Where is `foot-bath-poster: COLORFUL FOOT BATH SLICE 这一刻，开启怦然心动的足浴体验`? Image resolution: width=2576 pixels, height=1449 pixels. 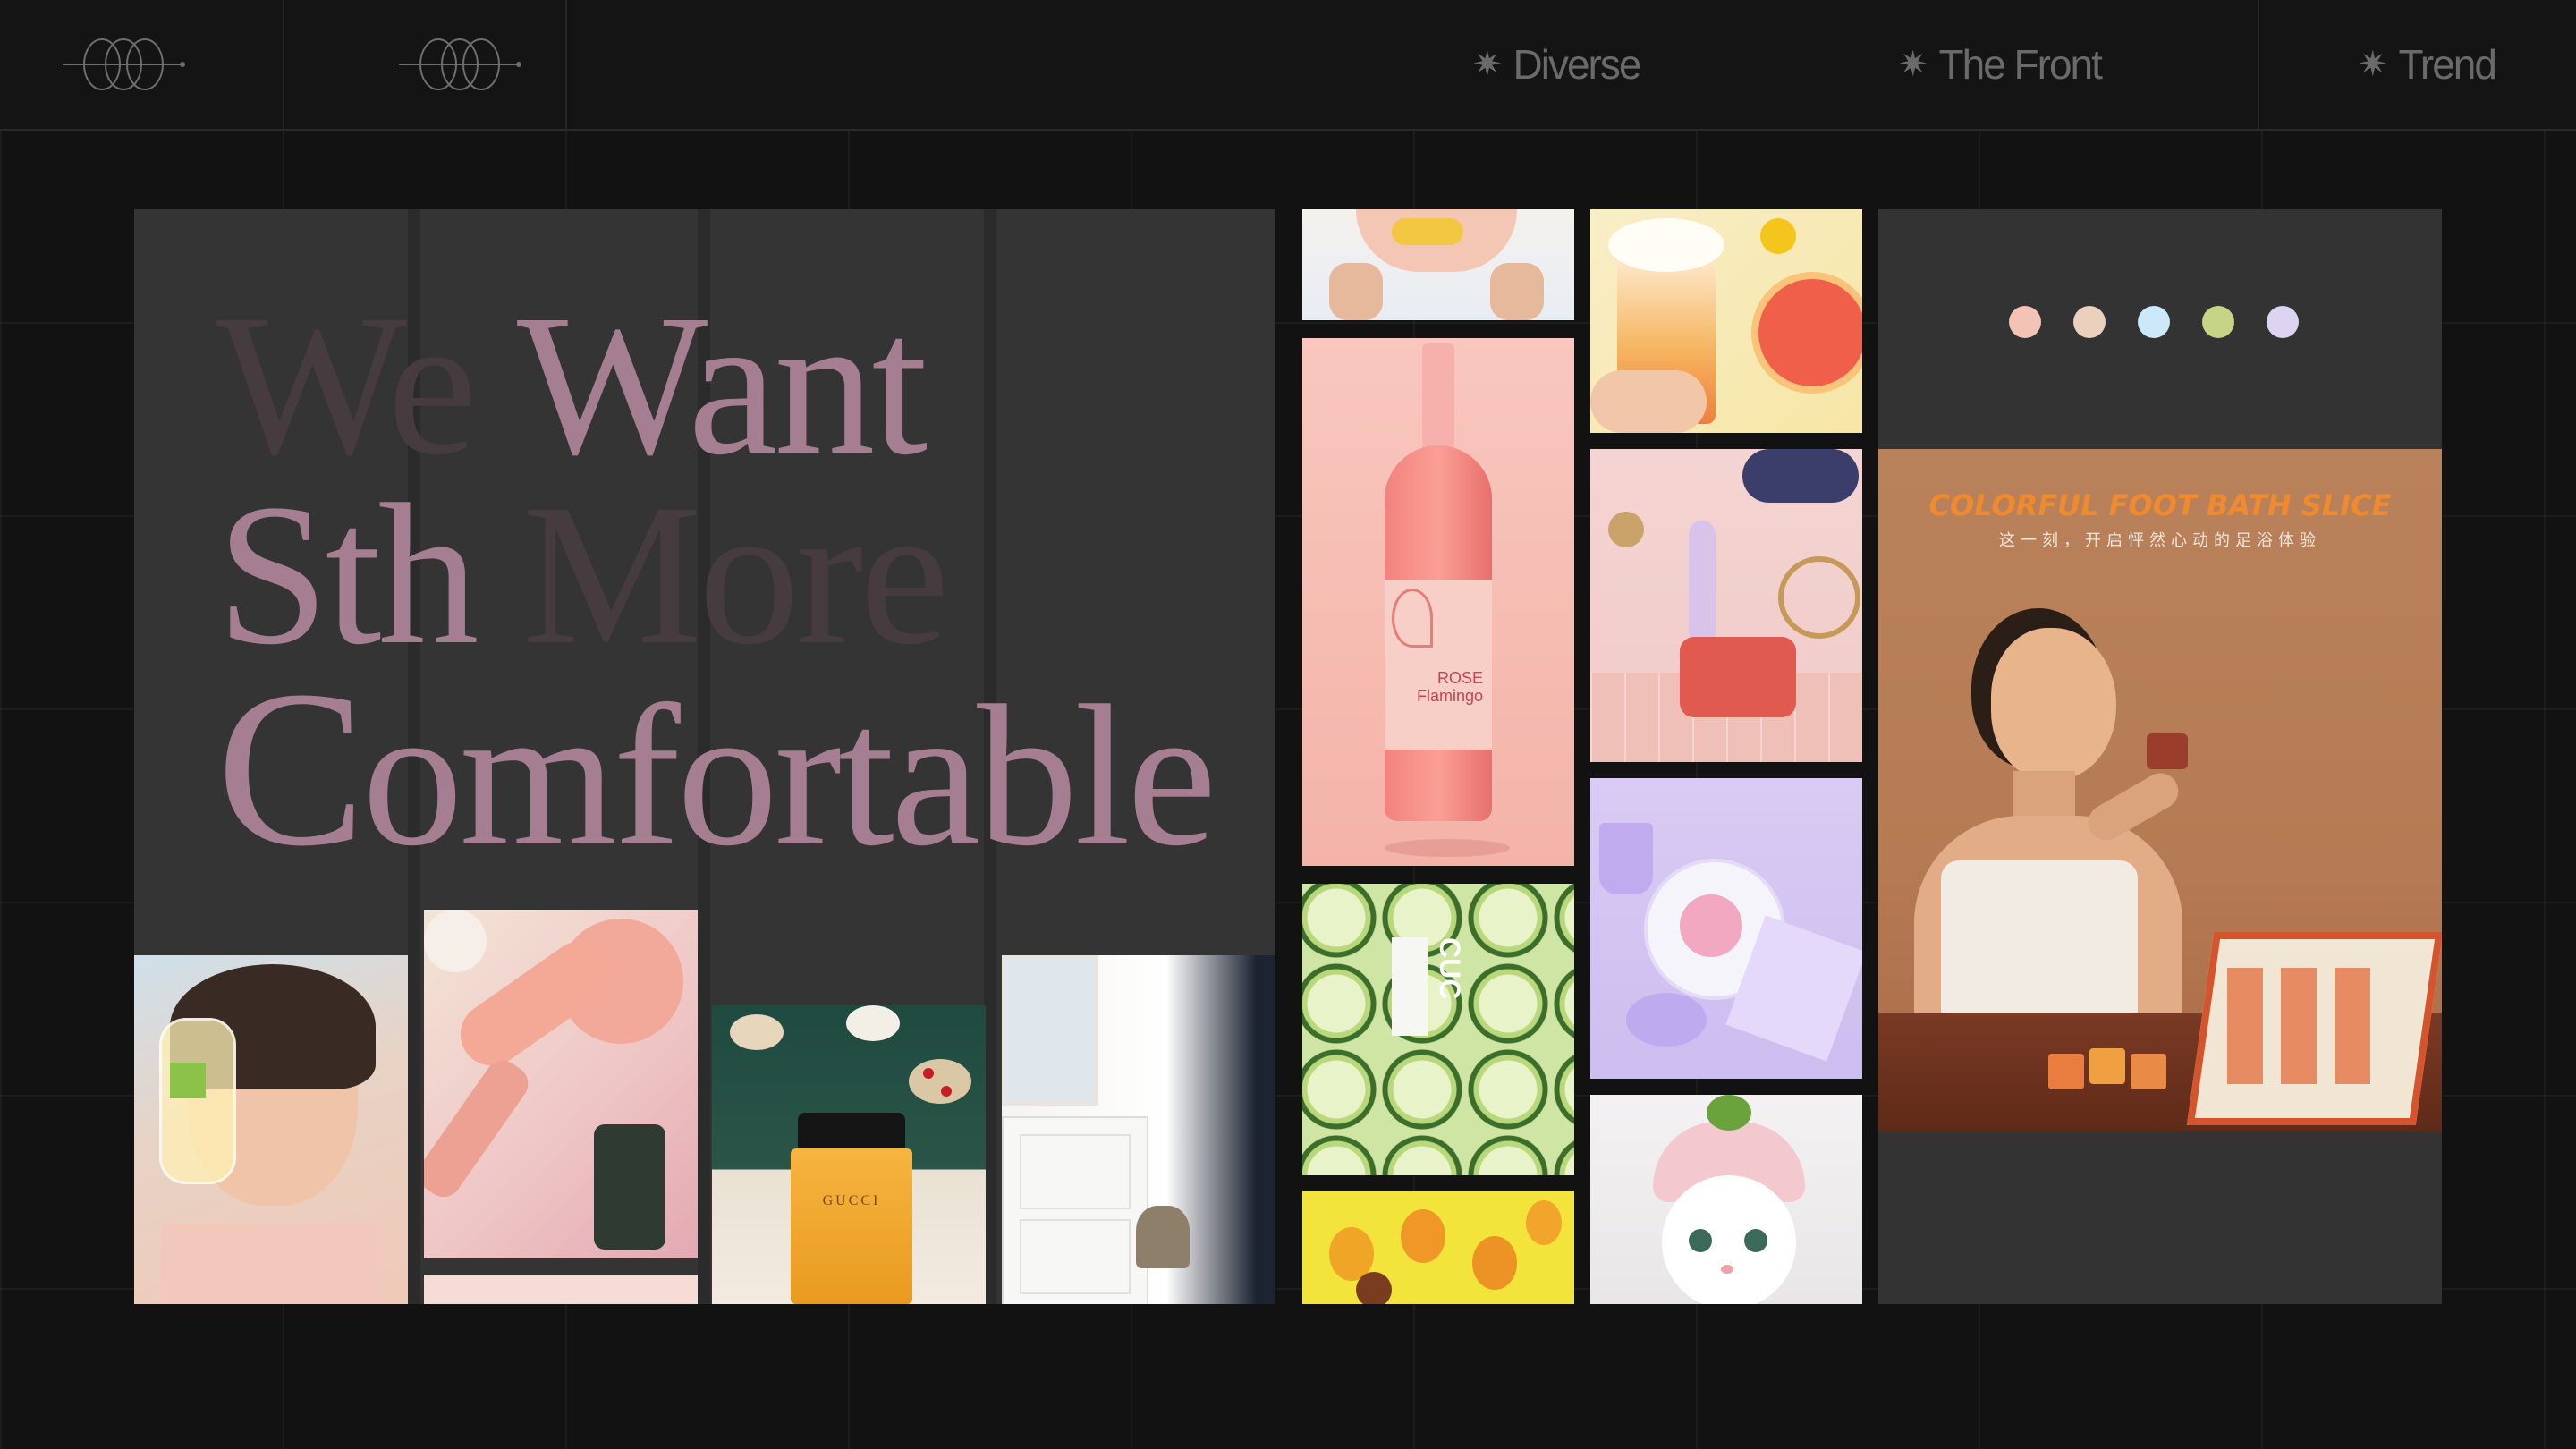
foot-bath-poster: COLORFUL FOOT BATH SLICE 这一刻，开启怦然心动的足浴体验 is located at coordinates (2160, 790).